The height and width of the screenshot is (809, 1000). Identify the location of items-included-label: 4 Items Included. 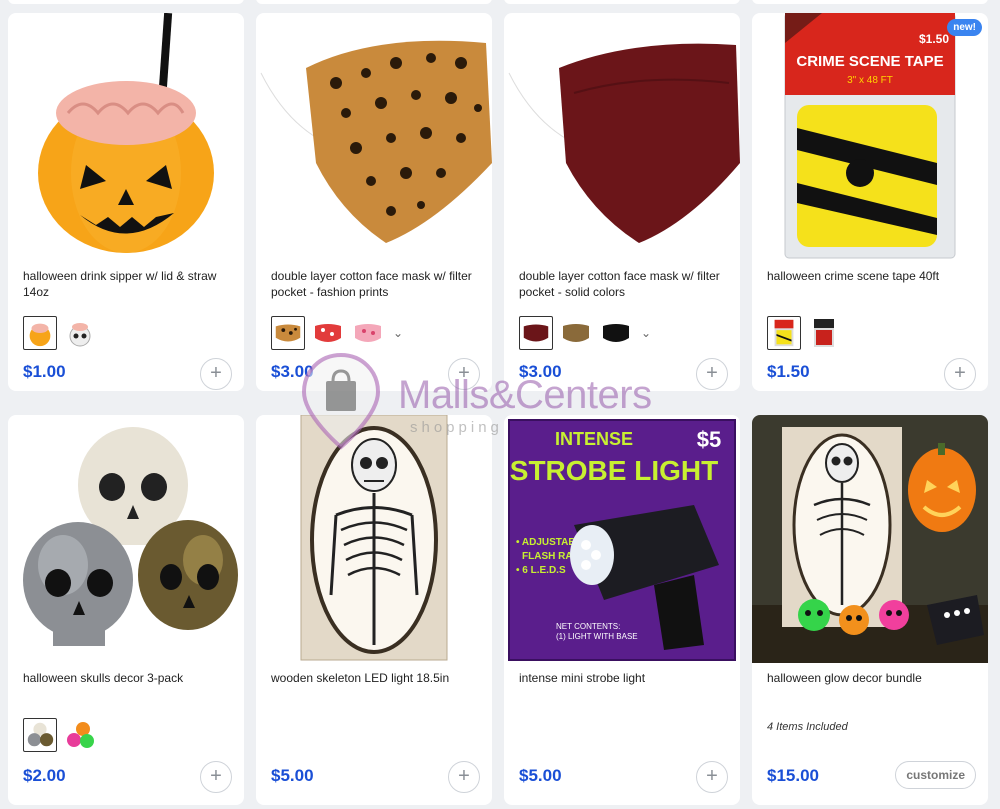
(807, 727).